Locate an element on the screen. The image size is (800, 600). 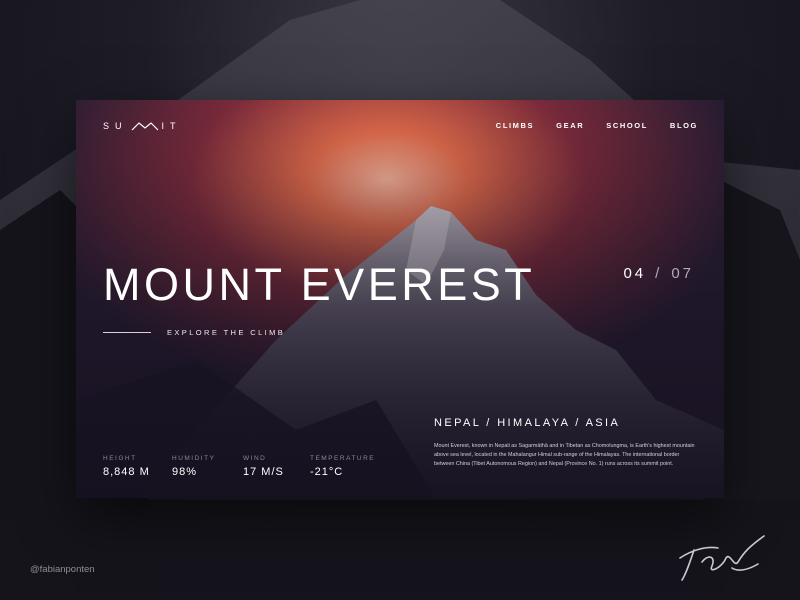
counter-current: 04 is located at coordinates (635, 273).